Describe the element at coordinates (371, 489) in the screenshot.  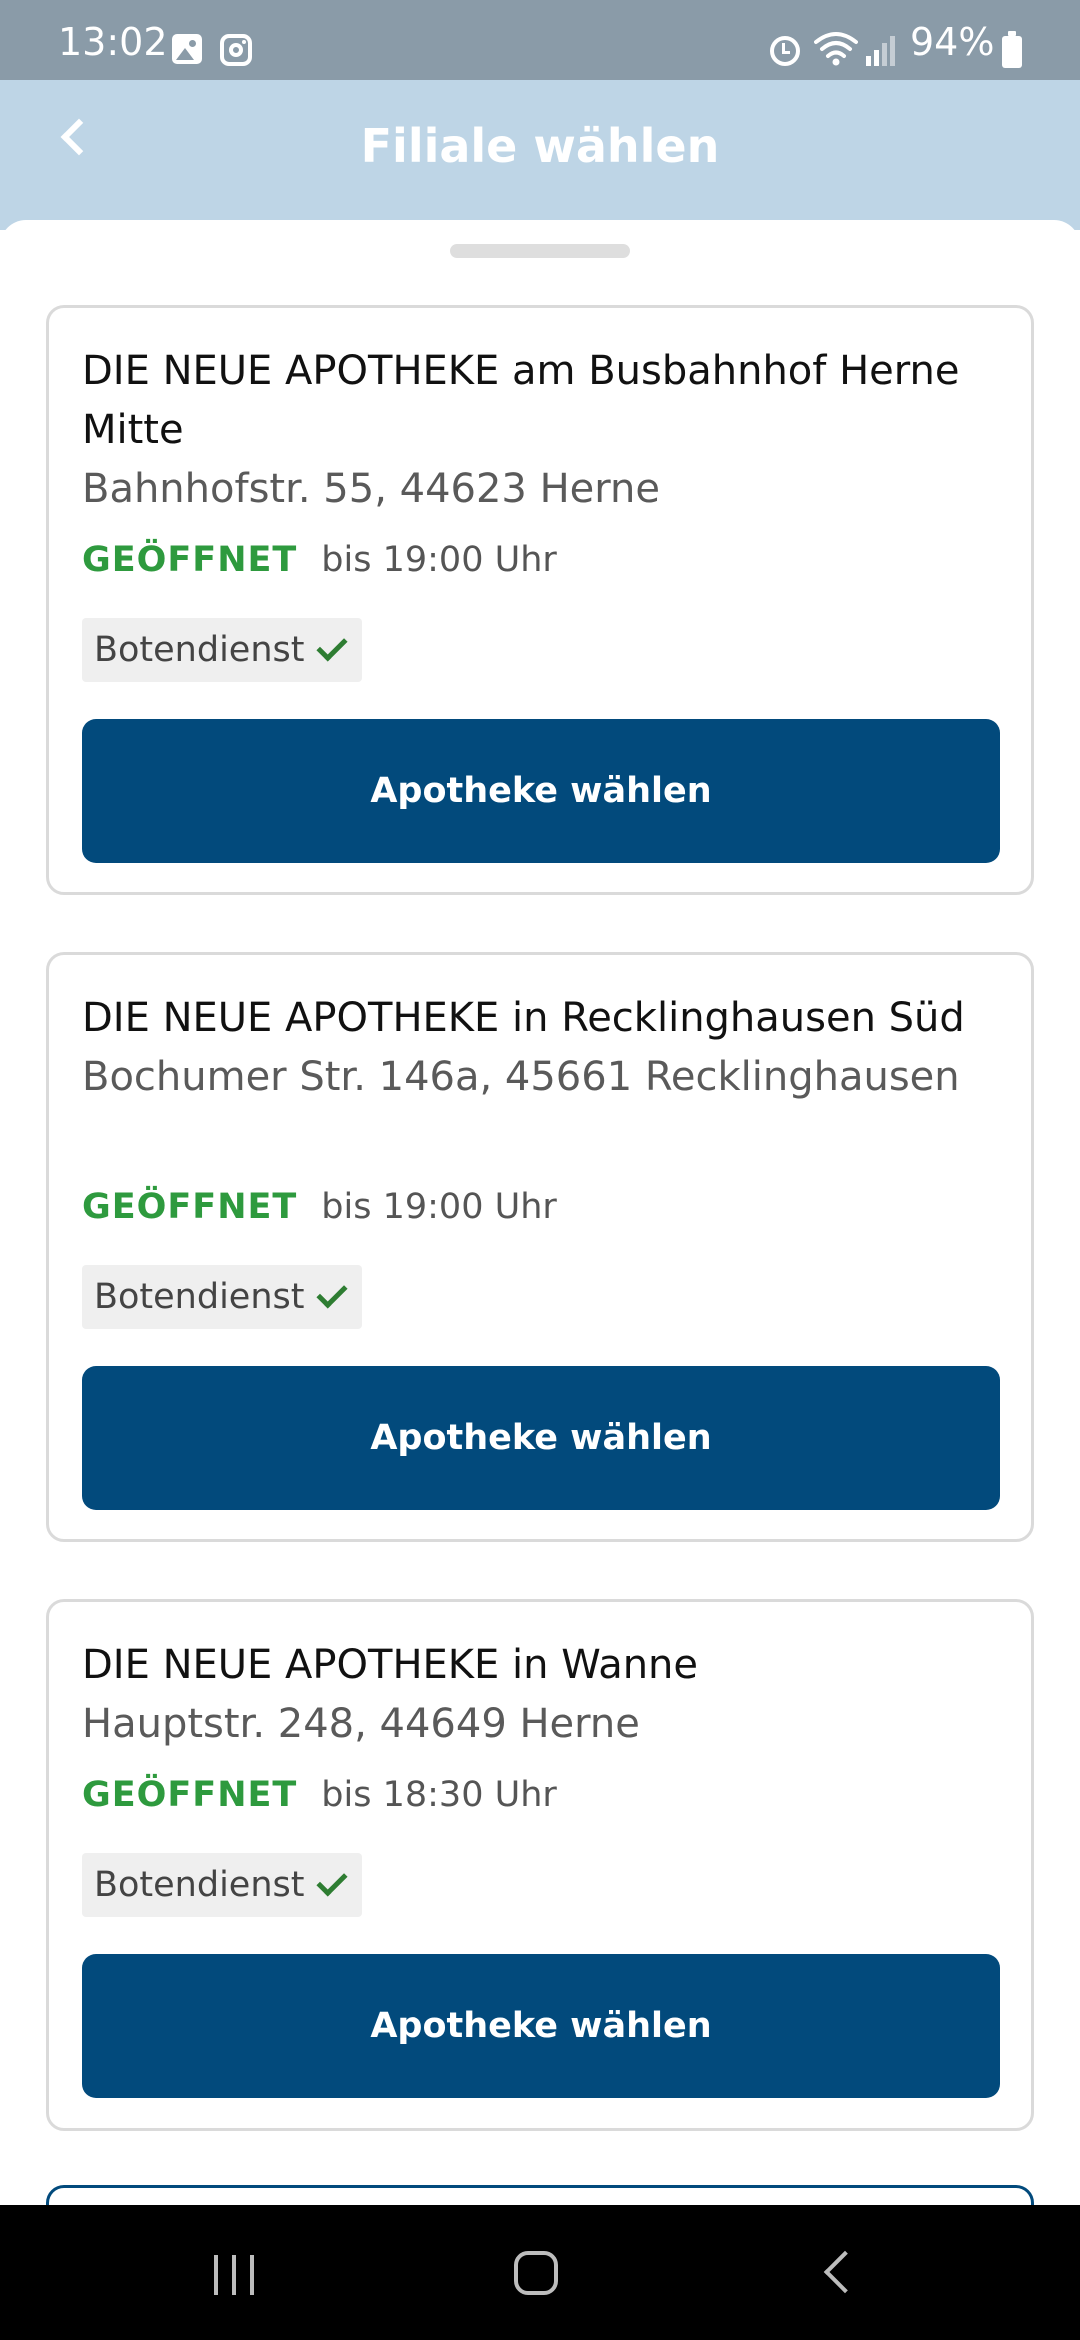
I see `store-address: Bahnhofstr. 55, 44623 Herne` at that location.